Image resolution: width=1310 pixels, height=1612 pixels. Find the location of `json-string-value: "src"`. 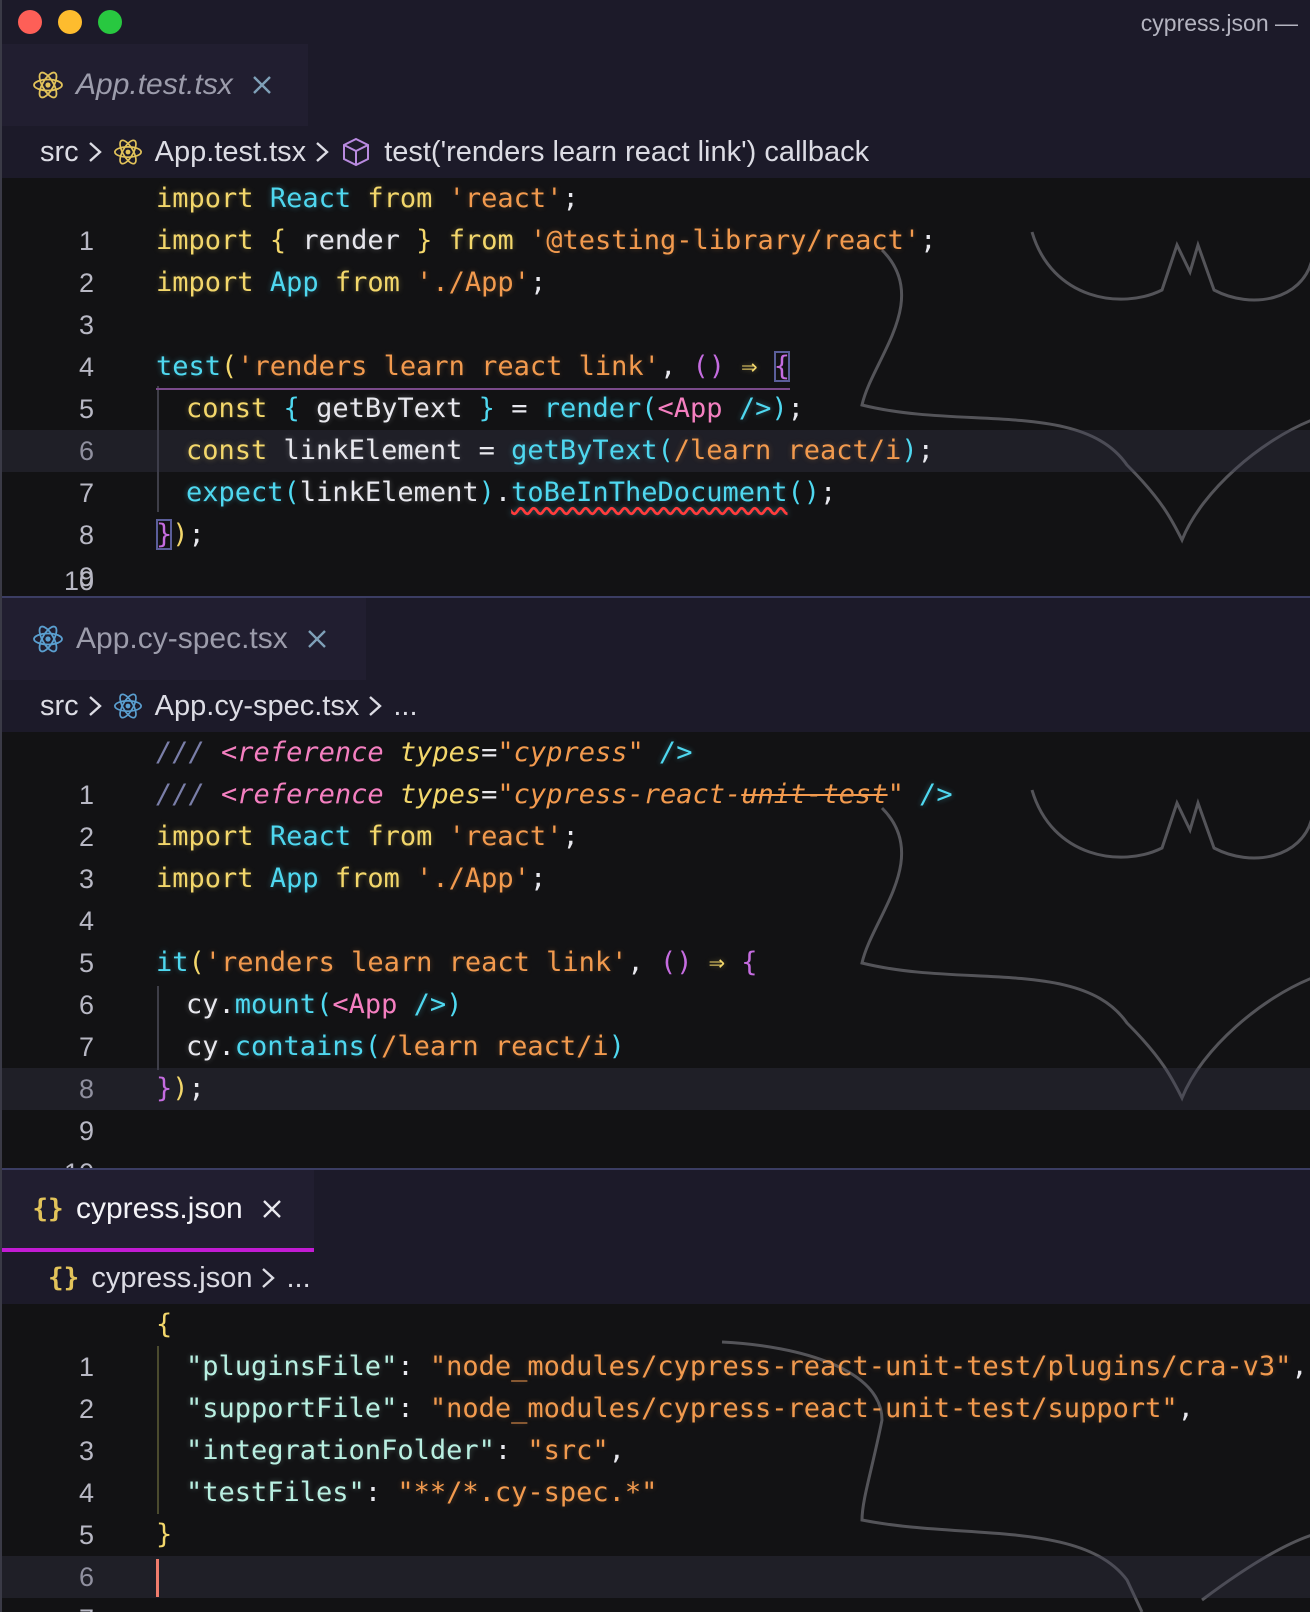

json-string-value: "src" is located at coordinates (568, 1450).